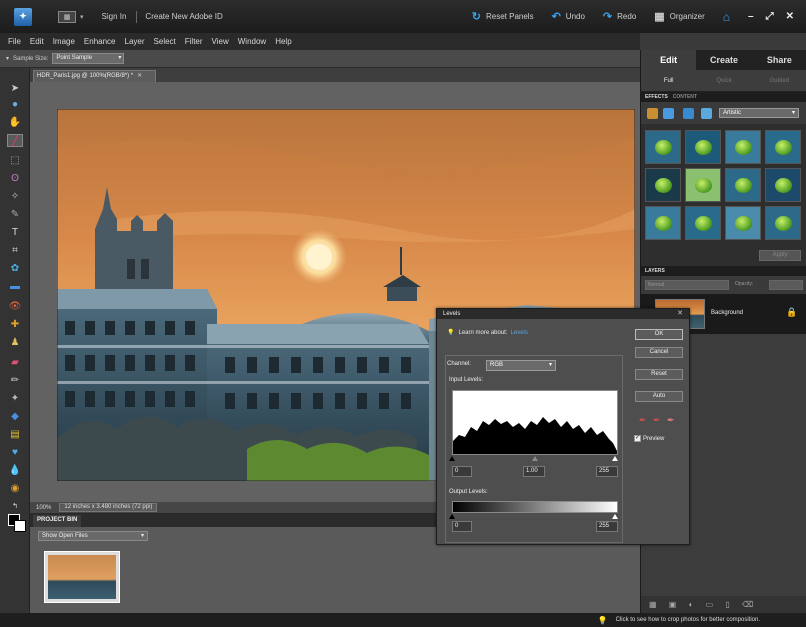 The width and height of the screenshot is (806, 627). What do you see at coordinates (655, 271) in the screenshot?
I see `layers-tab: LAYERS` at bounding box center [655, 271].